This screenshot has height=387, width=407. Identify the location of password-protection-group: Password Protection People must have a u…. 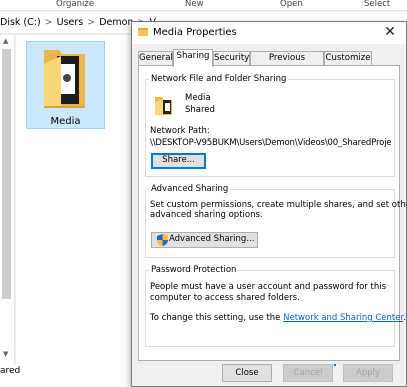
(275, 306).